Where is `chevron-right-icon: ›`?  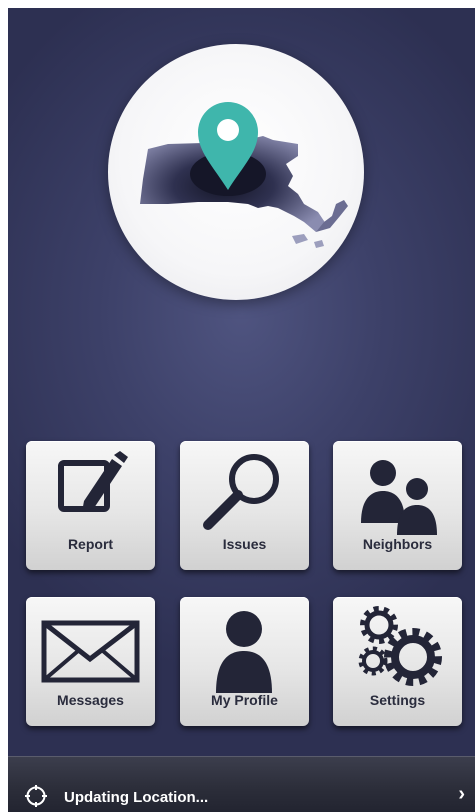 chevron-right-icon: › is located at coordinates (461, 794).